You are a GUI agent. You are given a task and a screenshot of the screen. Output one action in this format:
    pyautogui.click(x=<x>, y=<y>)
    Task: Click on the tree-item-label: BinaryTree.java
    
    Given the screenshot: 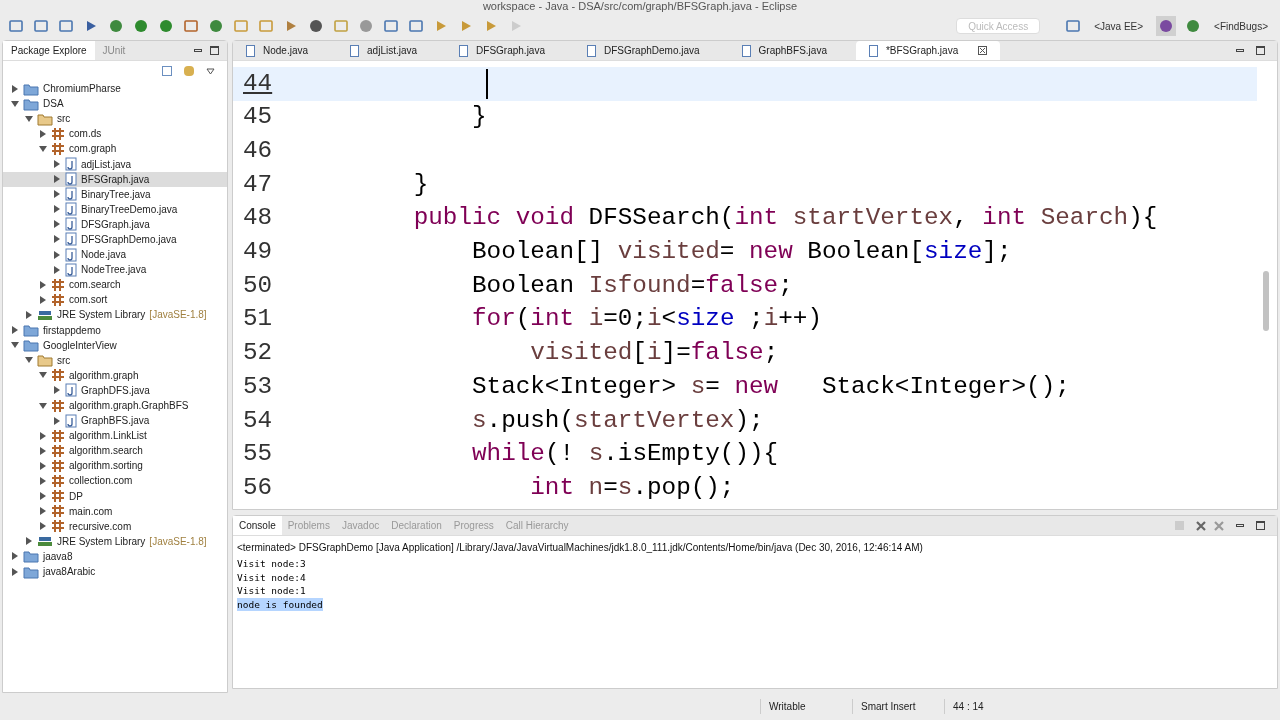 What is the action you would take?
    pyautogui.click(x=116, y=194)
    